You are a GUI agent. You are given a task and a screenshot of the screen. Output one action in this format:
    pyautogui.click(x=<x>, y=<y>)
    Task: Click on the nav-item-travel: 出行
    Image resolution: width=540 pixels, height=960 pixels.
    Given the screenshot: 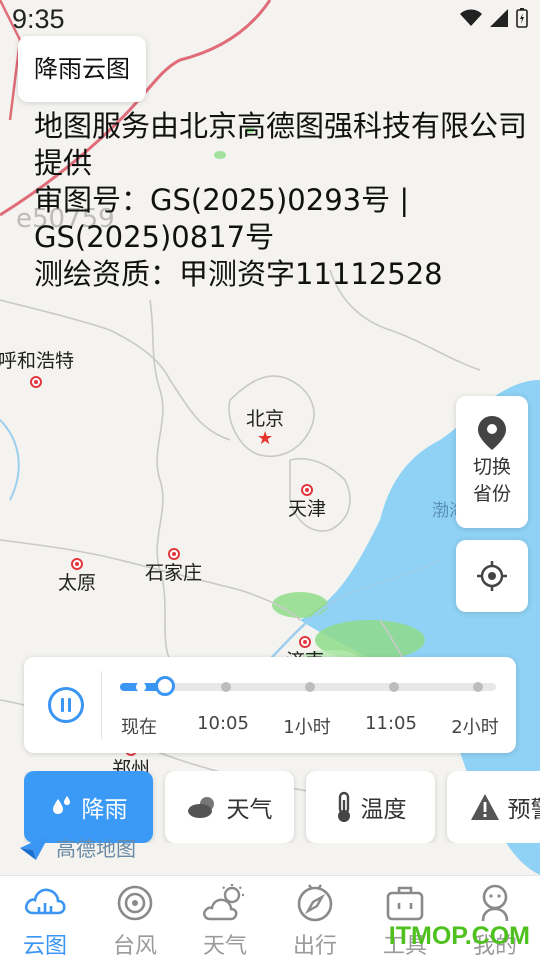 What is the action you would take?
    pyautogui.click(x=315, y=918)
    